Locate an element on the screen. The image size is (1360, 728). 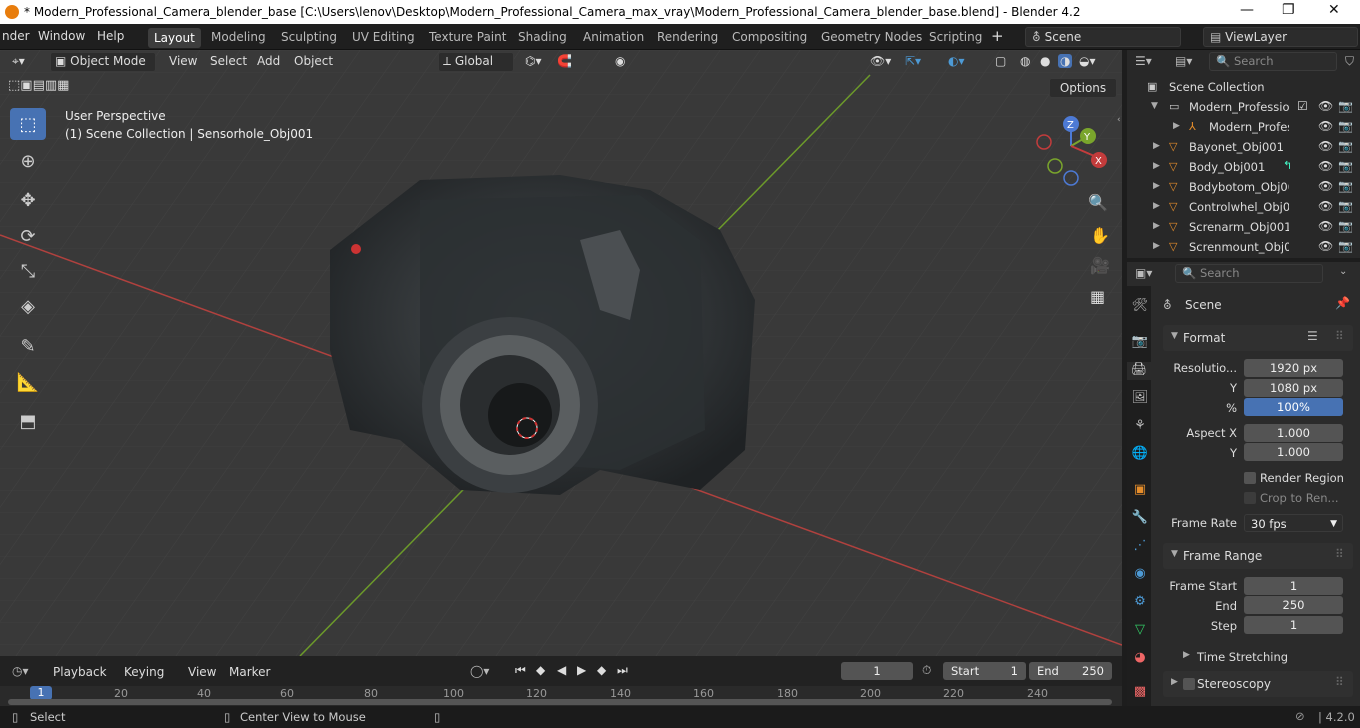
visibility-icon: 👁▾ is located at coordinates (880, 61).